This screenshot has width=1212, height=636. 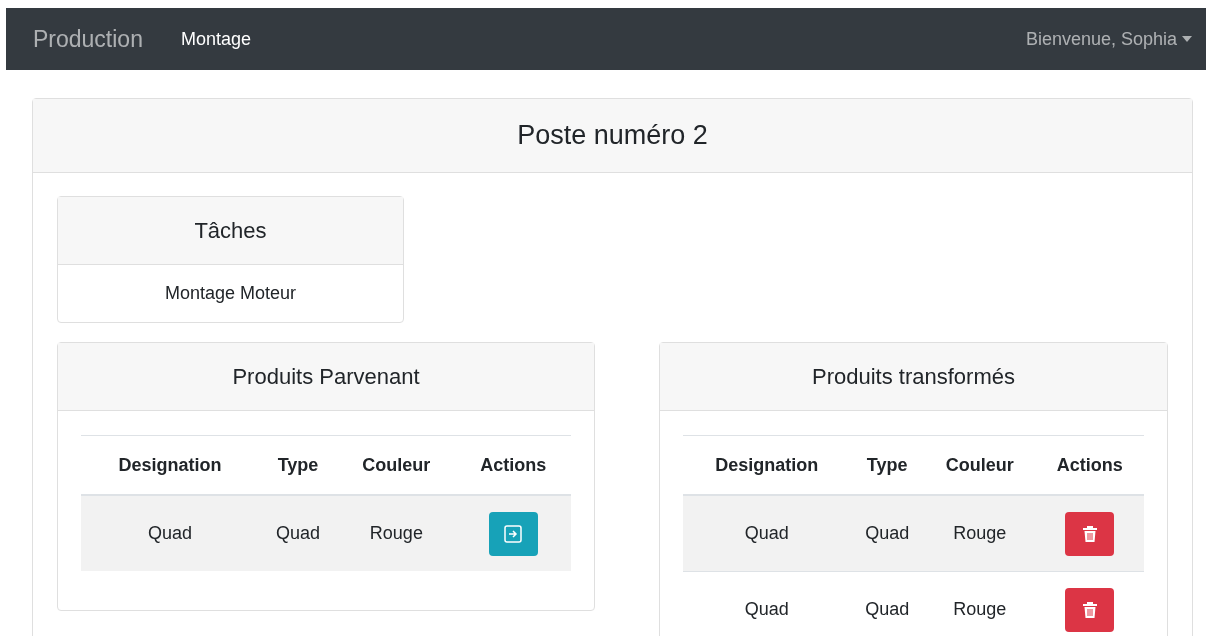 I want to click on caret-icon, so click(x=1187, y=39).